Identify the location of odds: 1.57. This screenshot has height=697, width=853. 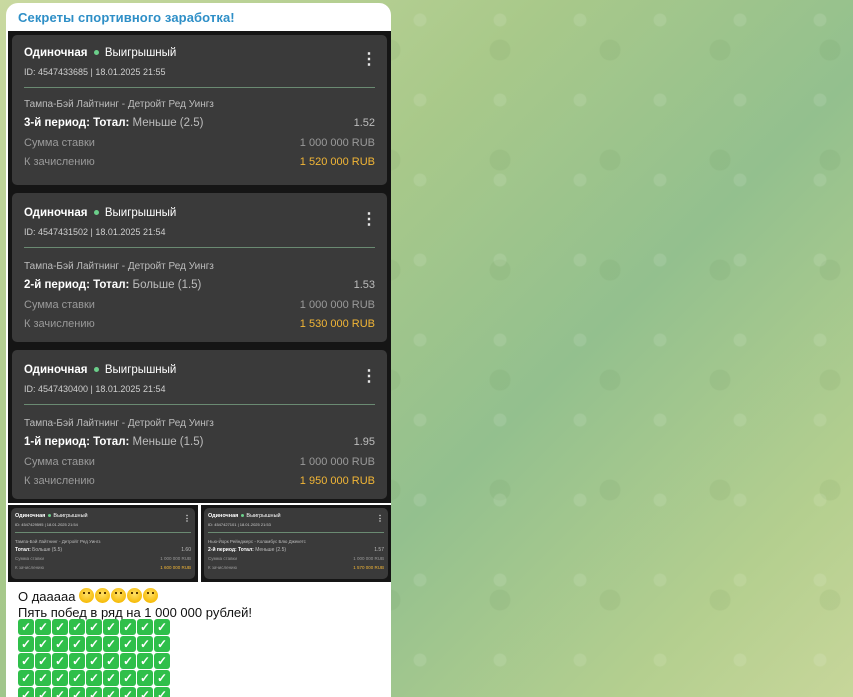
(379, 550).